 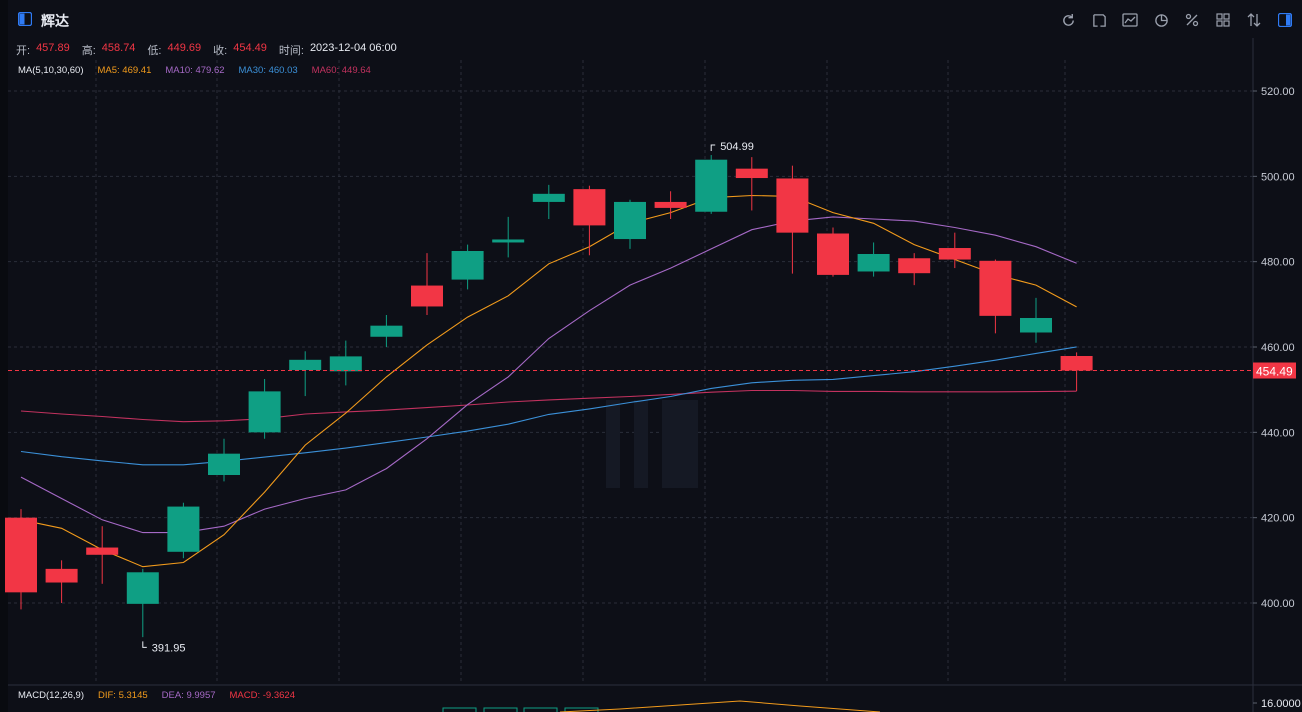 I want to click on y-tick-label: 440.00, so click(x=1278, y=433).